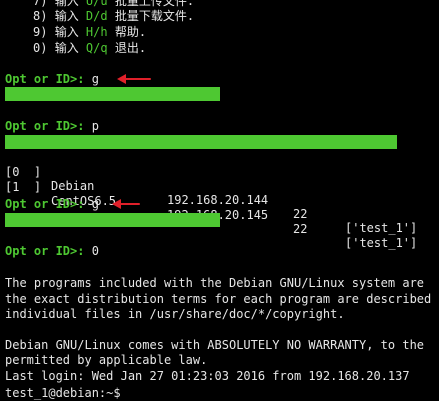 This screenshot has height=401, width=439. What do you see at coordinates (151, 16) in the screenshot?
I see `menu-desc: 批量下载文件.` at bounding box center [151, 16].